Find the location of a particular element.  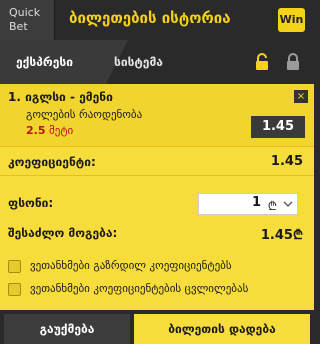

bet-type-tabs: ექსპრესი სისტემა is located at coordinates (157, 62).